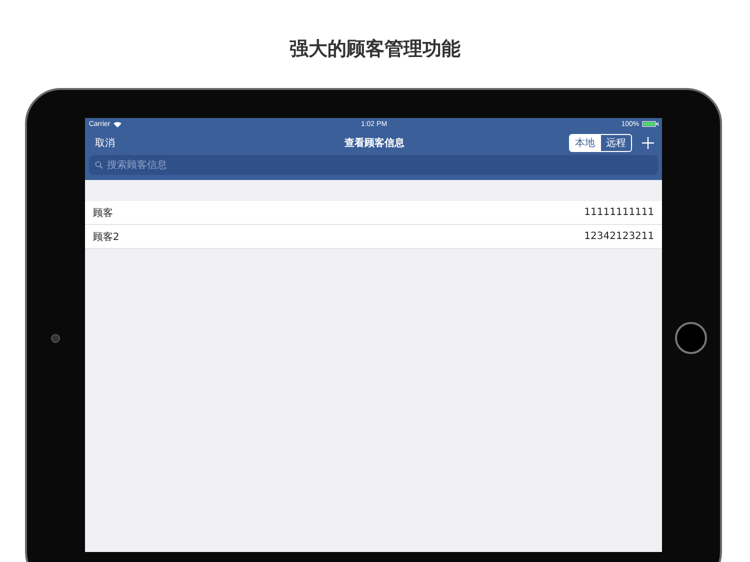  What do you see at coordinates (651, 124) in the screenshot?
I see `battery-icon` at bounding box center [651, 124].